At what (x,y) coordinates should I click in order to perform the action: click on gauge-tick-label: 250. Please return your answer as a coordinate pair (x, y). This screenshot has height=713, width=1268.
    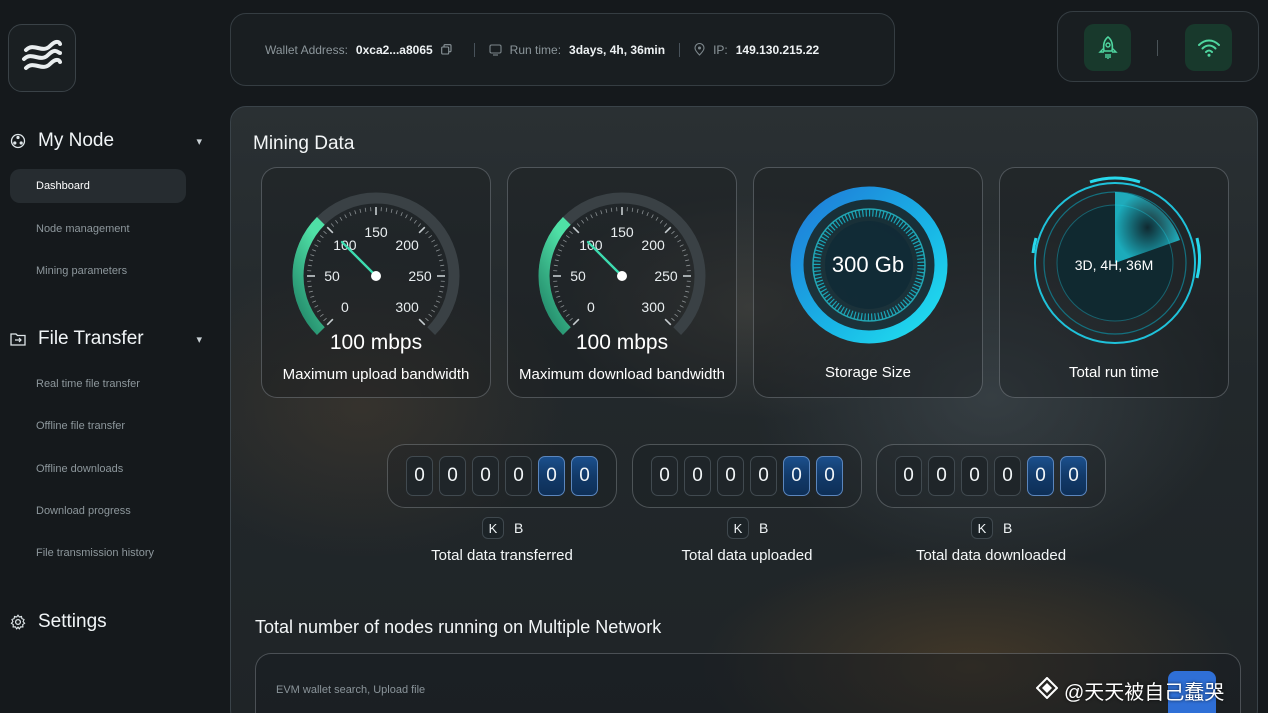
    Looking at the image, I should click on (420, 276).